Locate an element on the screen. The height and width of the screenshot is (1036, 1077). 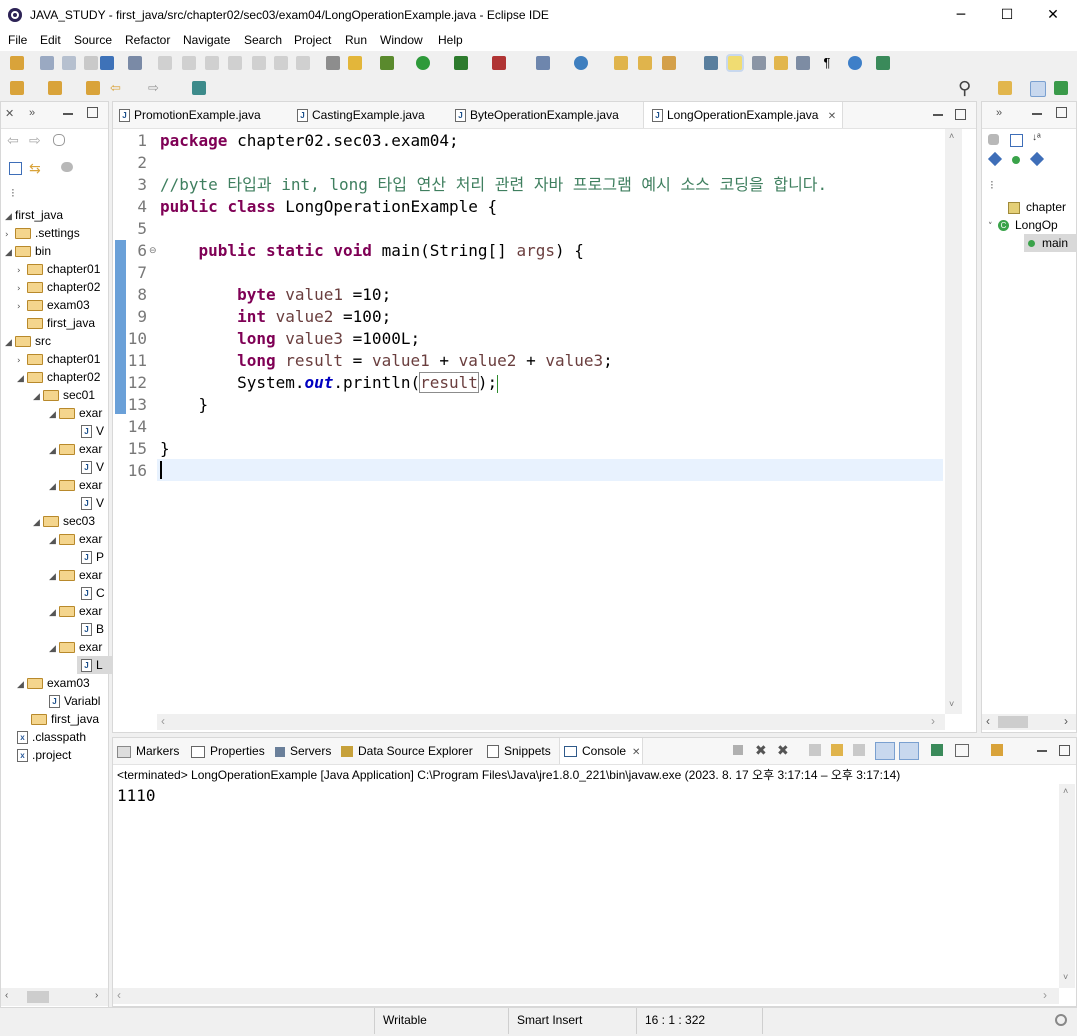
tab-snippets: Snippets is located at coordinates (519, 751).